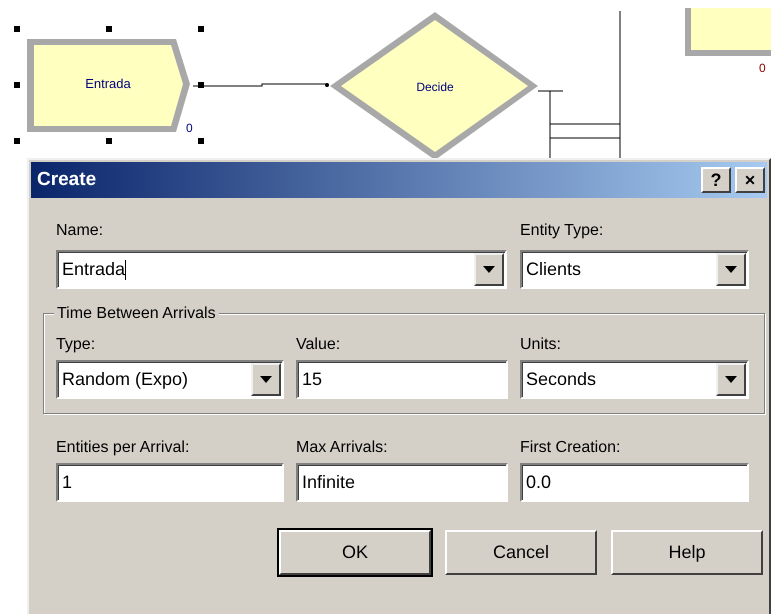 The image size is (771, 614). I want to click on input-field: 0.0, so click(634, 482).